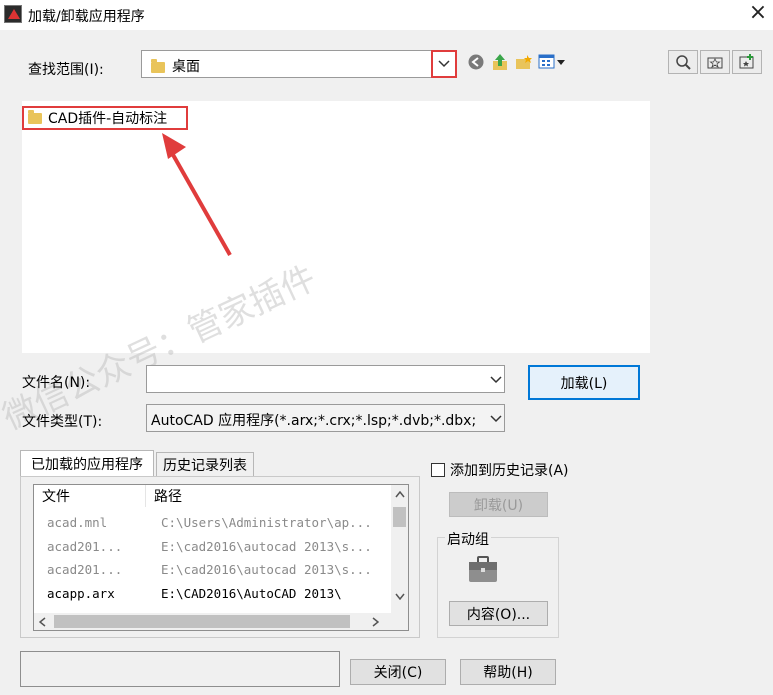 This screenshot has height=695, width=773. What do you see at coordinates (197, 194) in the screenshot?
I see `annotation-arrow` at bounding box center [197, 194].